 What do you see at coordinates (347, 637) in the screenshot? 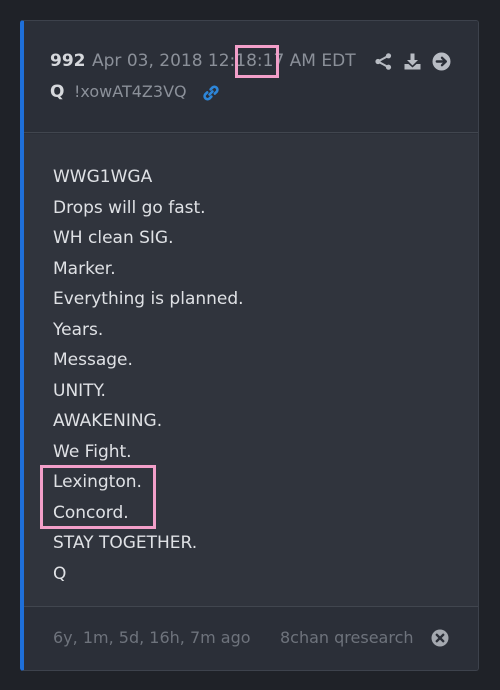
I see `post-source: 8chan qresearch` at bounding box center [347, 637].